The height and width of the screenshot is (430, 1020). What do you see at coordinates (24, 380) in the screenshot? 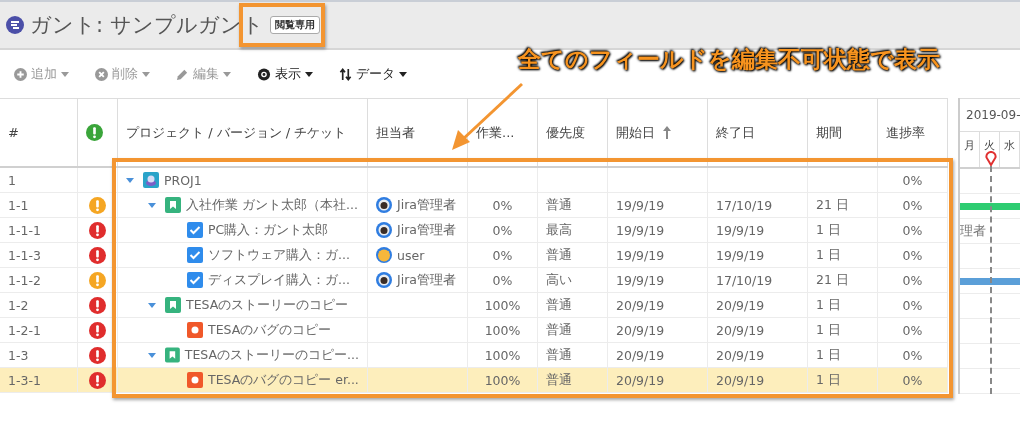
I see `row-number: 1-3-1` at bounding box center [24, 380].